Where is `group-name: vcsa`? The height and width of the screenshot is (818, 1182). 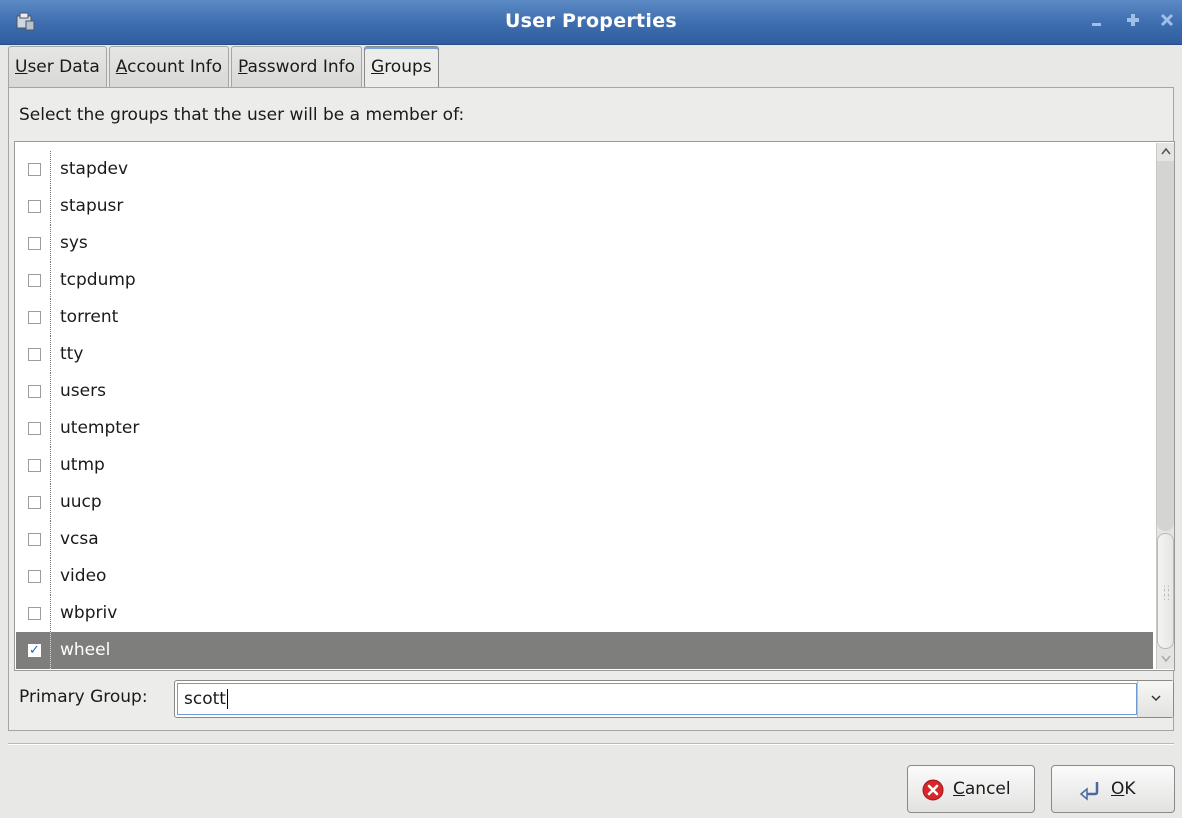 group-name: vcsa is located at coordinates (79, 539).